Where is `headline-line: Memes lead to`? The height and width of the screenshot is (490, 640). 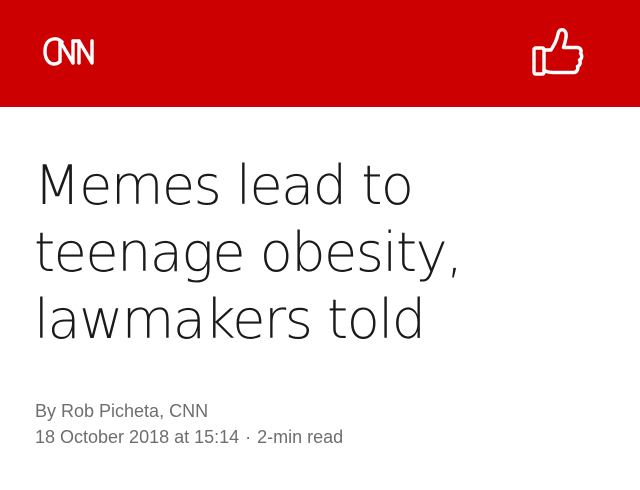 headline-line: Memes lead to is located at coordinates (224, 185).